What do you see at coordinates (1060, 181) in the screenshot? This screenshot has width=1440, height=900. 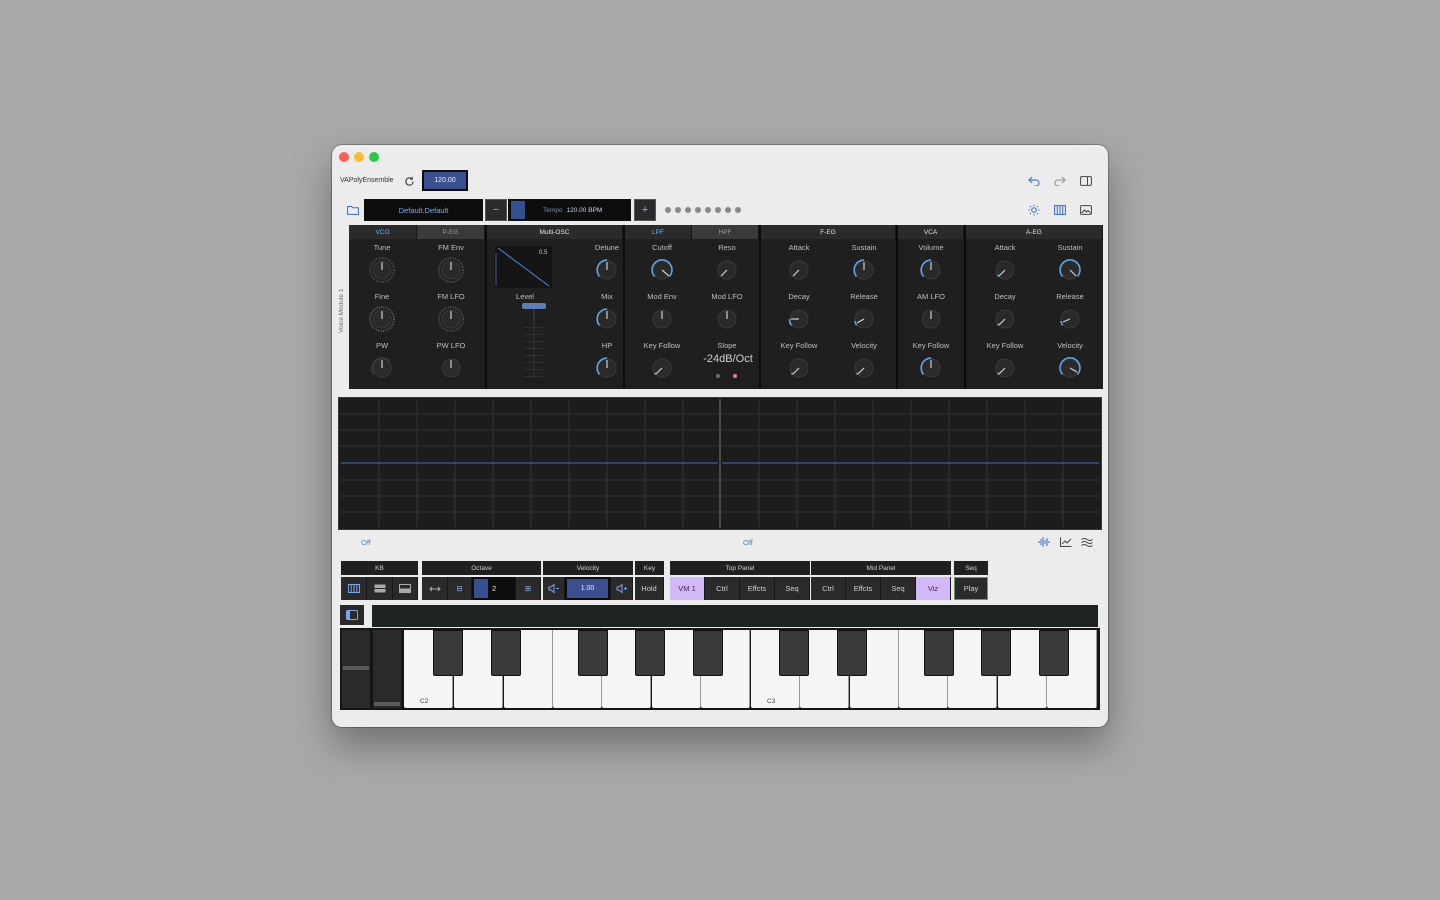 I see `redo-icon` at bounding box center [1060, 181].